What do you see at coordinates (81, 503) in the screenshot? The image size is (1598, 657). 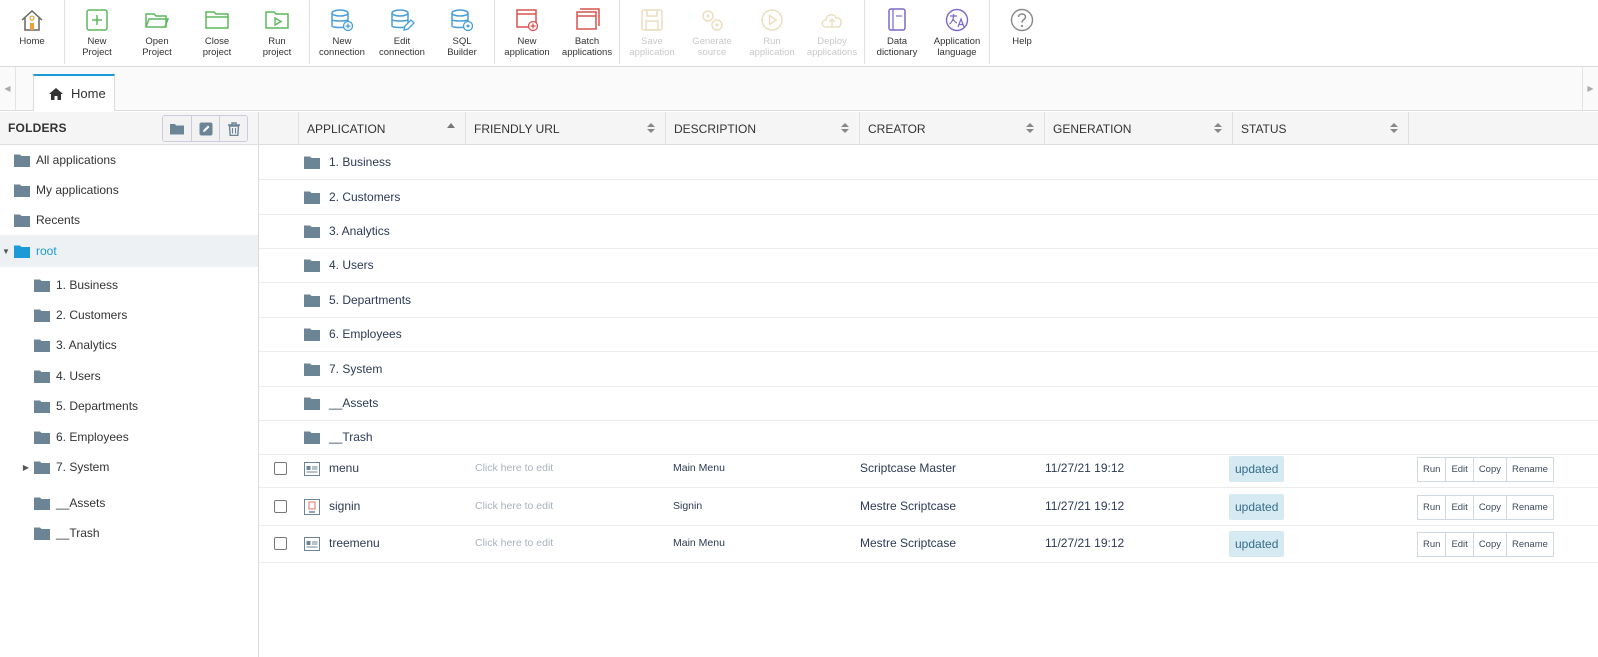 I see `folder-label: __Assets` at bounding box center [81, 503].